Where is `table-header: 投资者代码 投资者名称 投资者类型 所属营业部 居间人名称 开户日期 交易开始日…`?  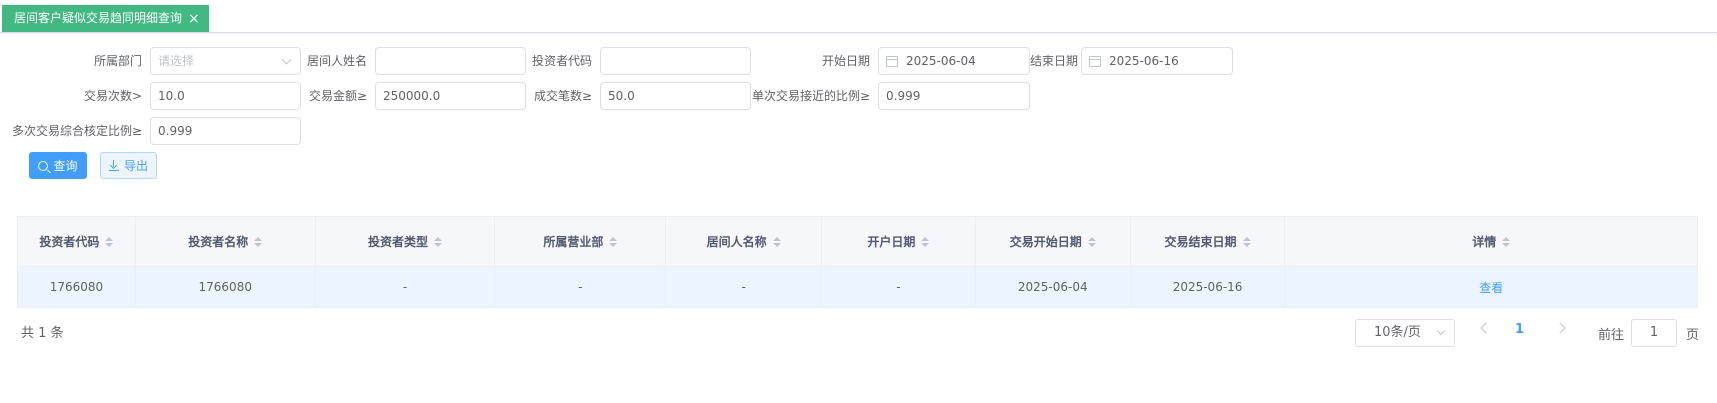 table-header: 投资者代码 投资者名称 投资者类型 所属营业部 居间人名称 开户日期 交易开始日… is located at coordinates (857, 242).